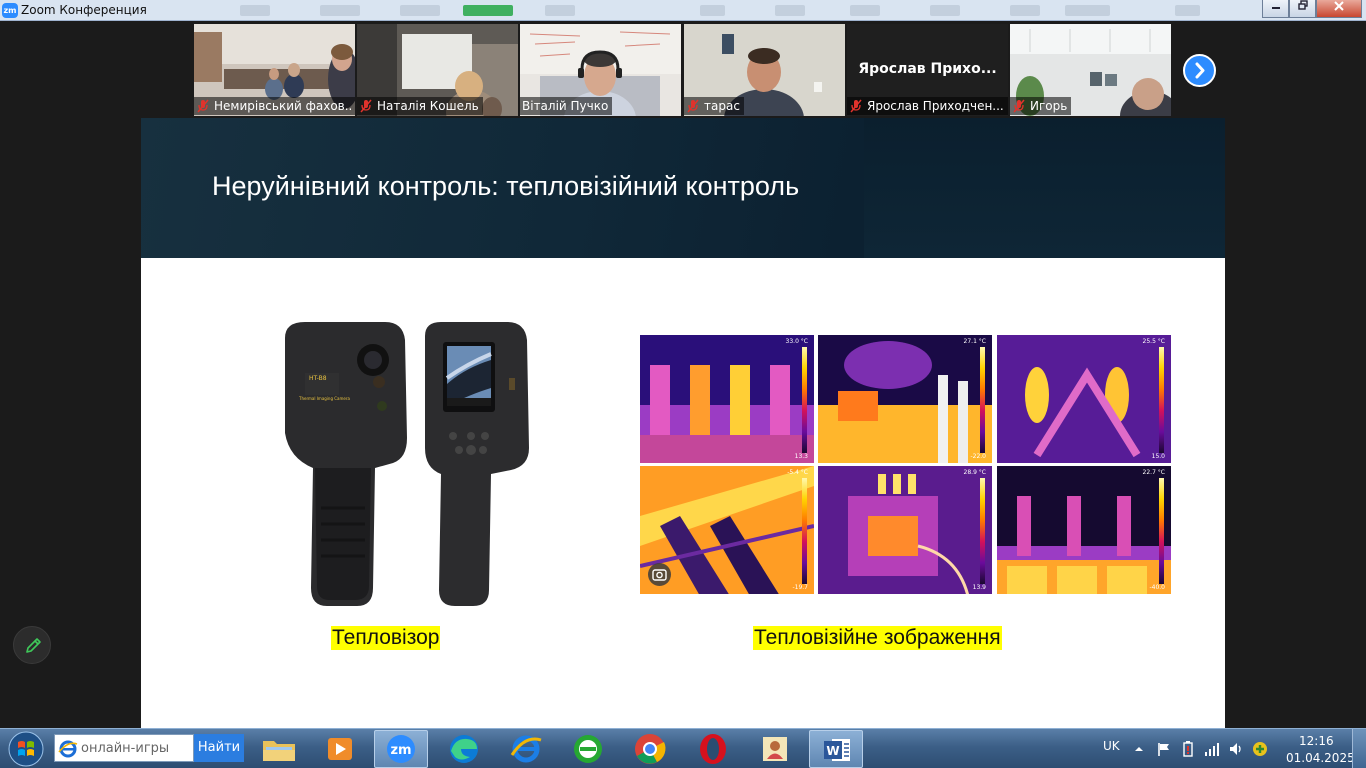  I want to click on caption-thermal-image: Тепловізійне зображення, so click(877, 638).